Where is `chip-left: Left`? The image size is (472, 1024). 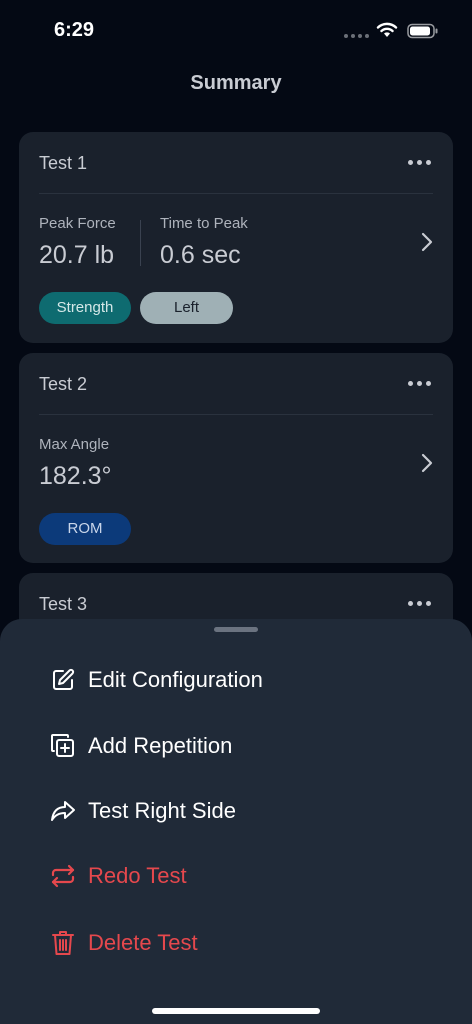 chip-left: Left is located at coordinates (186, 308).